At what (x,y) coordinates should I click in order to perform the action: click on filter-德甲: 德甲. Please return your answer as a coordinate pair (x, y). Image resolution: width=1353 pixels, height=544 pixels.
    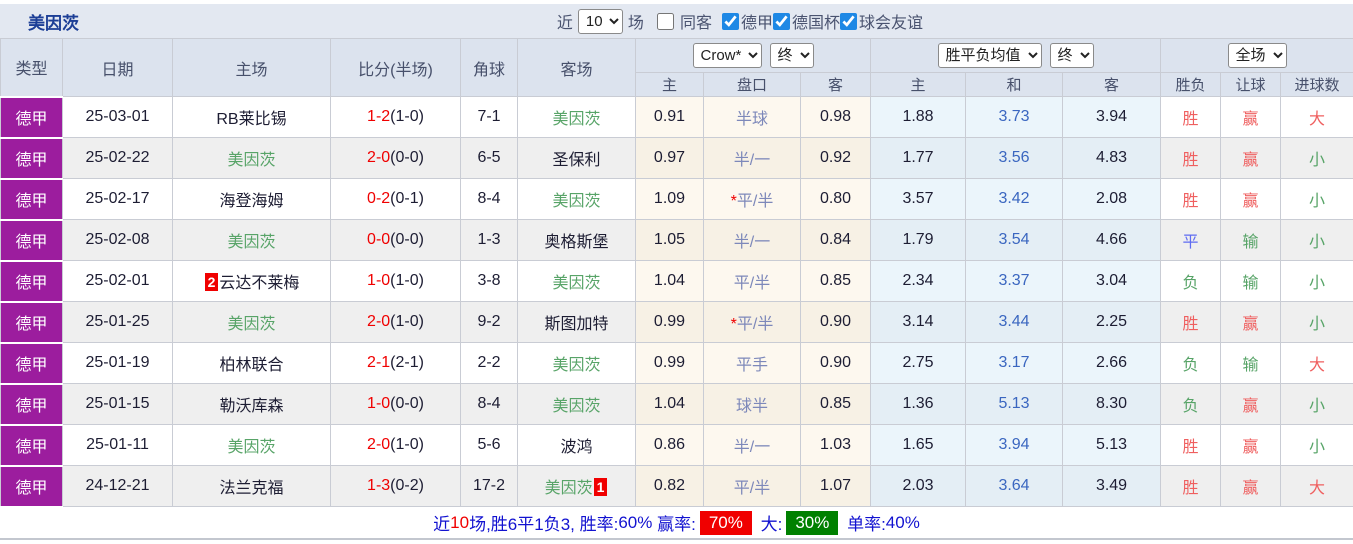
    Looking at the image, I should click on (747, 21).